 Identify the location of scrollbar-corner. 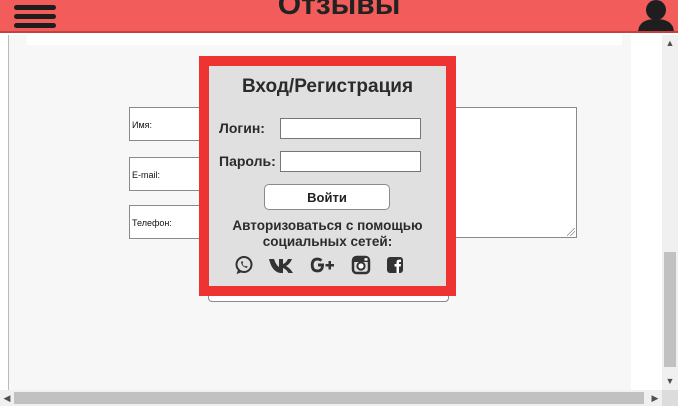
(670, 398).